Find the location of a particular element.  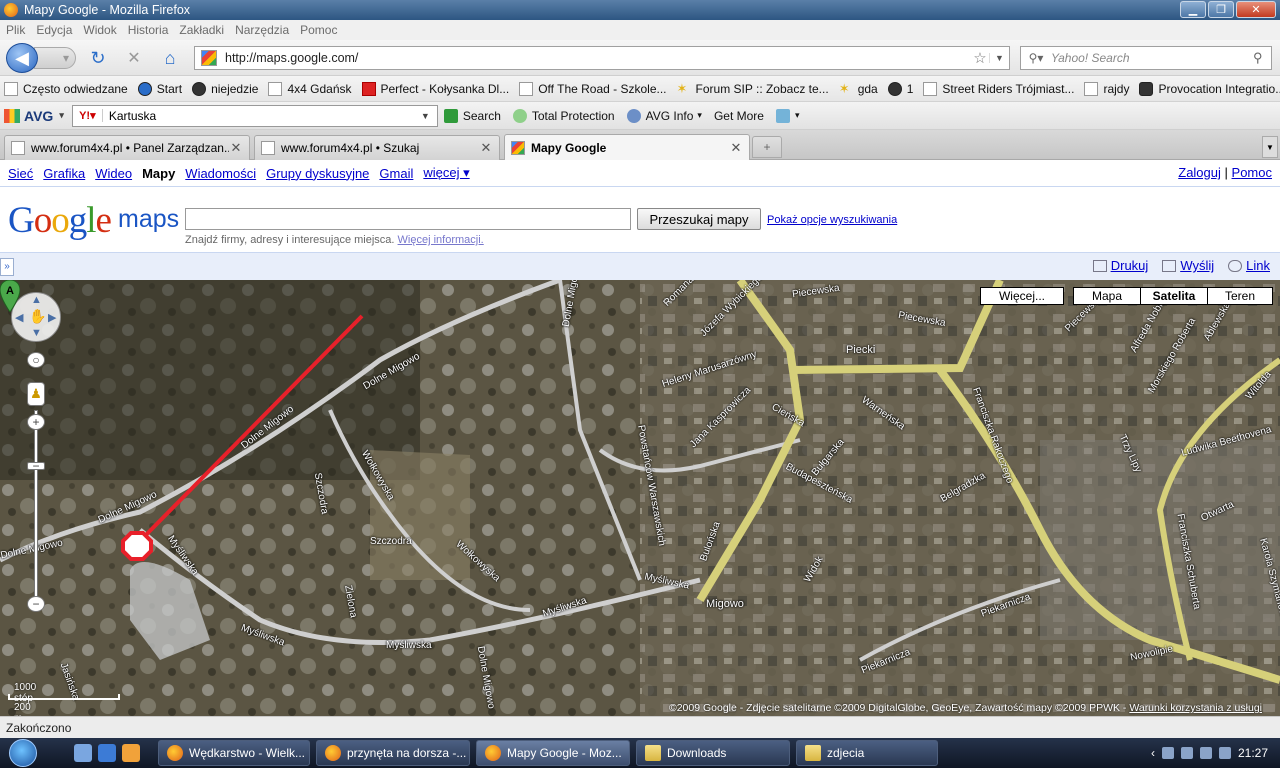

forward-button: ▾ is located at coordinates (55, 58).